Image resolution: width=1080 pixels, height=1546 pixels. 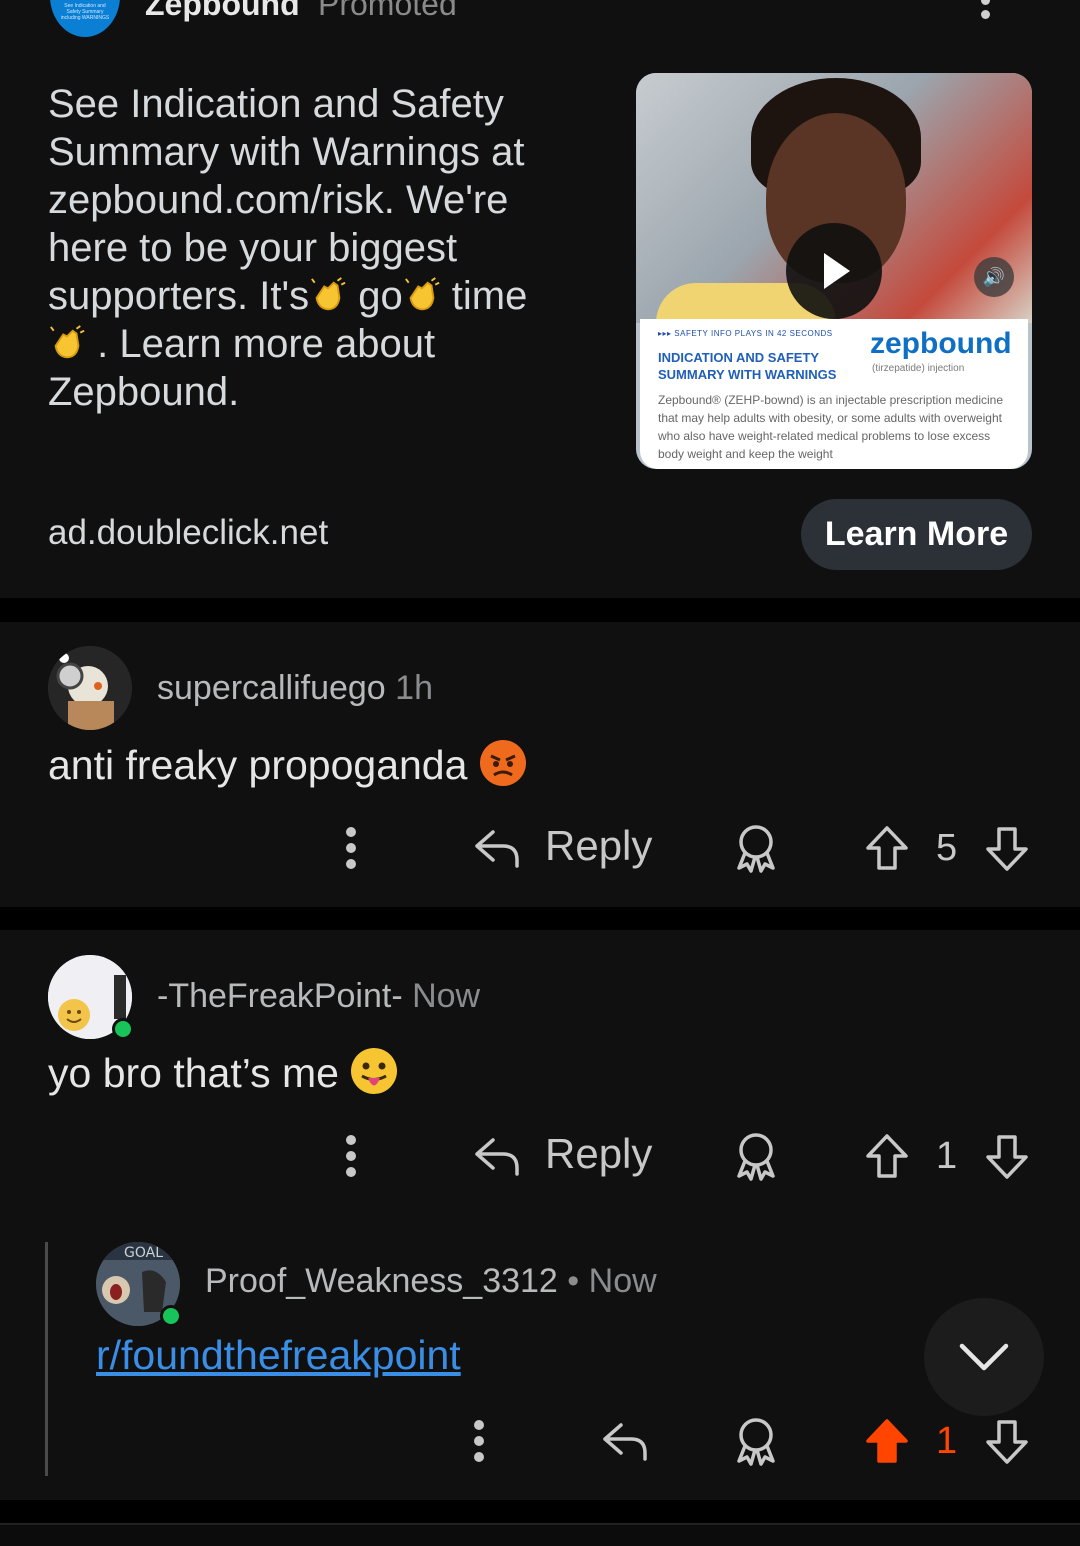 I want to click on ad-text-line: See Indication and Safety, so click(x=276, y=104).